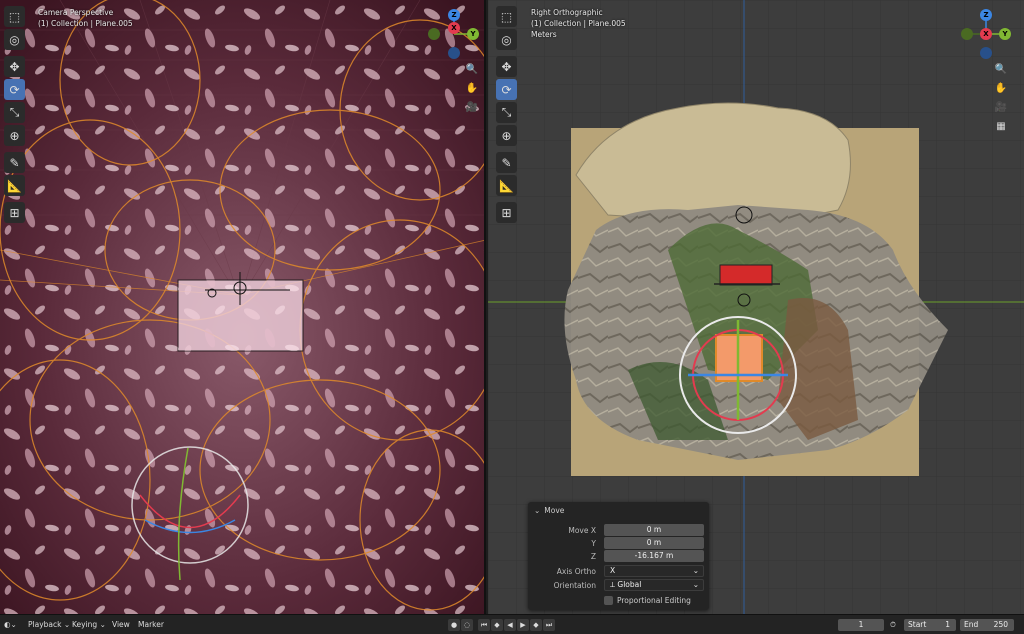  What do you see at coordinates (1001, 126) in the screenshot?
I see `grid-view-icon: ▦` at bounding box center [1001, 126].